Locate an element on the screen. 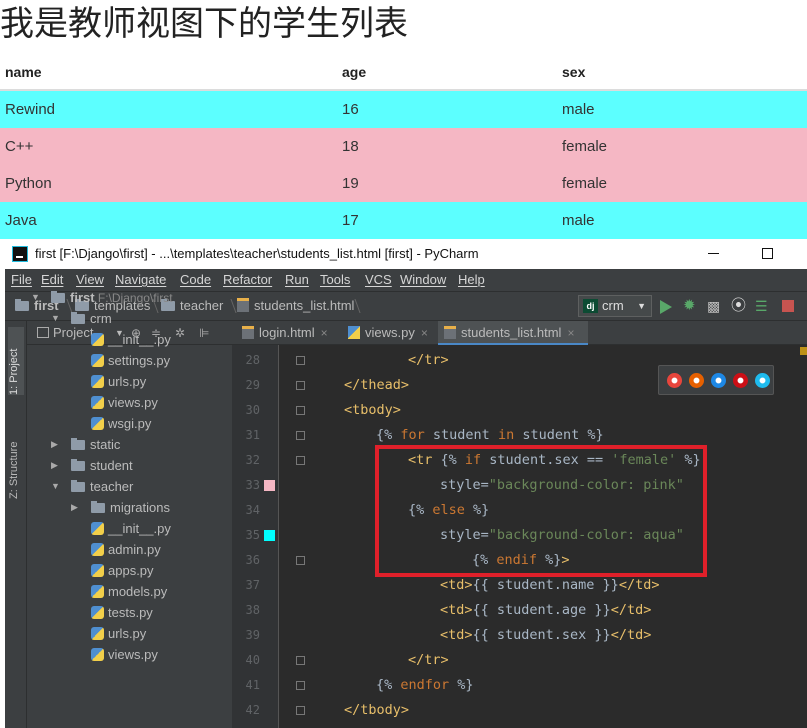  line-number: 28 is located at coordinates (252, 360).